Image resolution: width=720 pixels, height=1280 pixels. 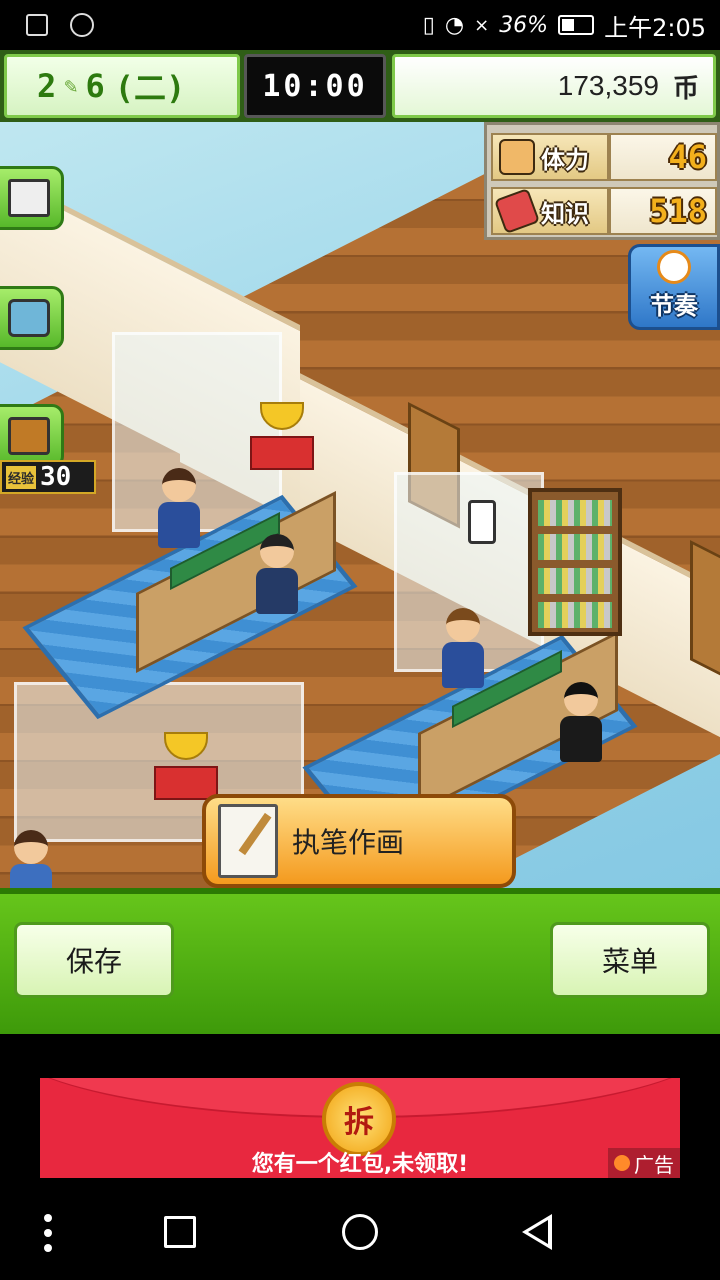 I want to click on money-value: 173,359, so click(x=608, y=85).